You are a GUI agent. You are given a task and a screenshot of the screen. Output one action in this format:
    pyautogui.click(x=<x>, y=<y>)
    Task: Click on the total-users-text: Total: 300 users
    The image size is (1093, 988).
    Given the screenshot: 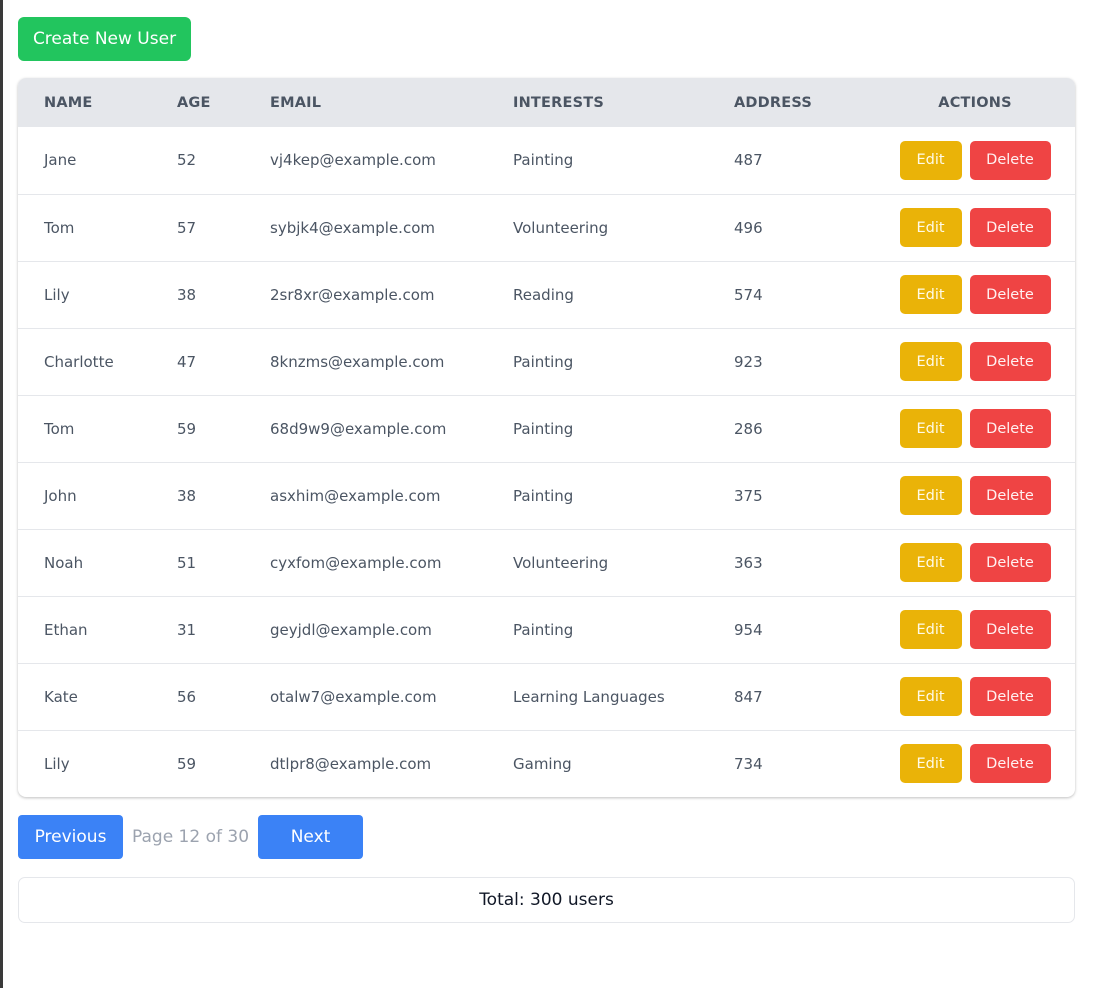 What is the action you would take?
    pyautogui.click(x=546, y=900)
    